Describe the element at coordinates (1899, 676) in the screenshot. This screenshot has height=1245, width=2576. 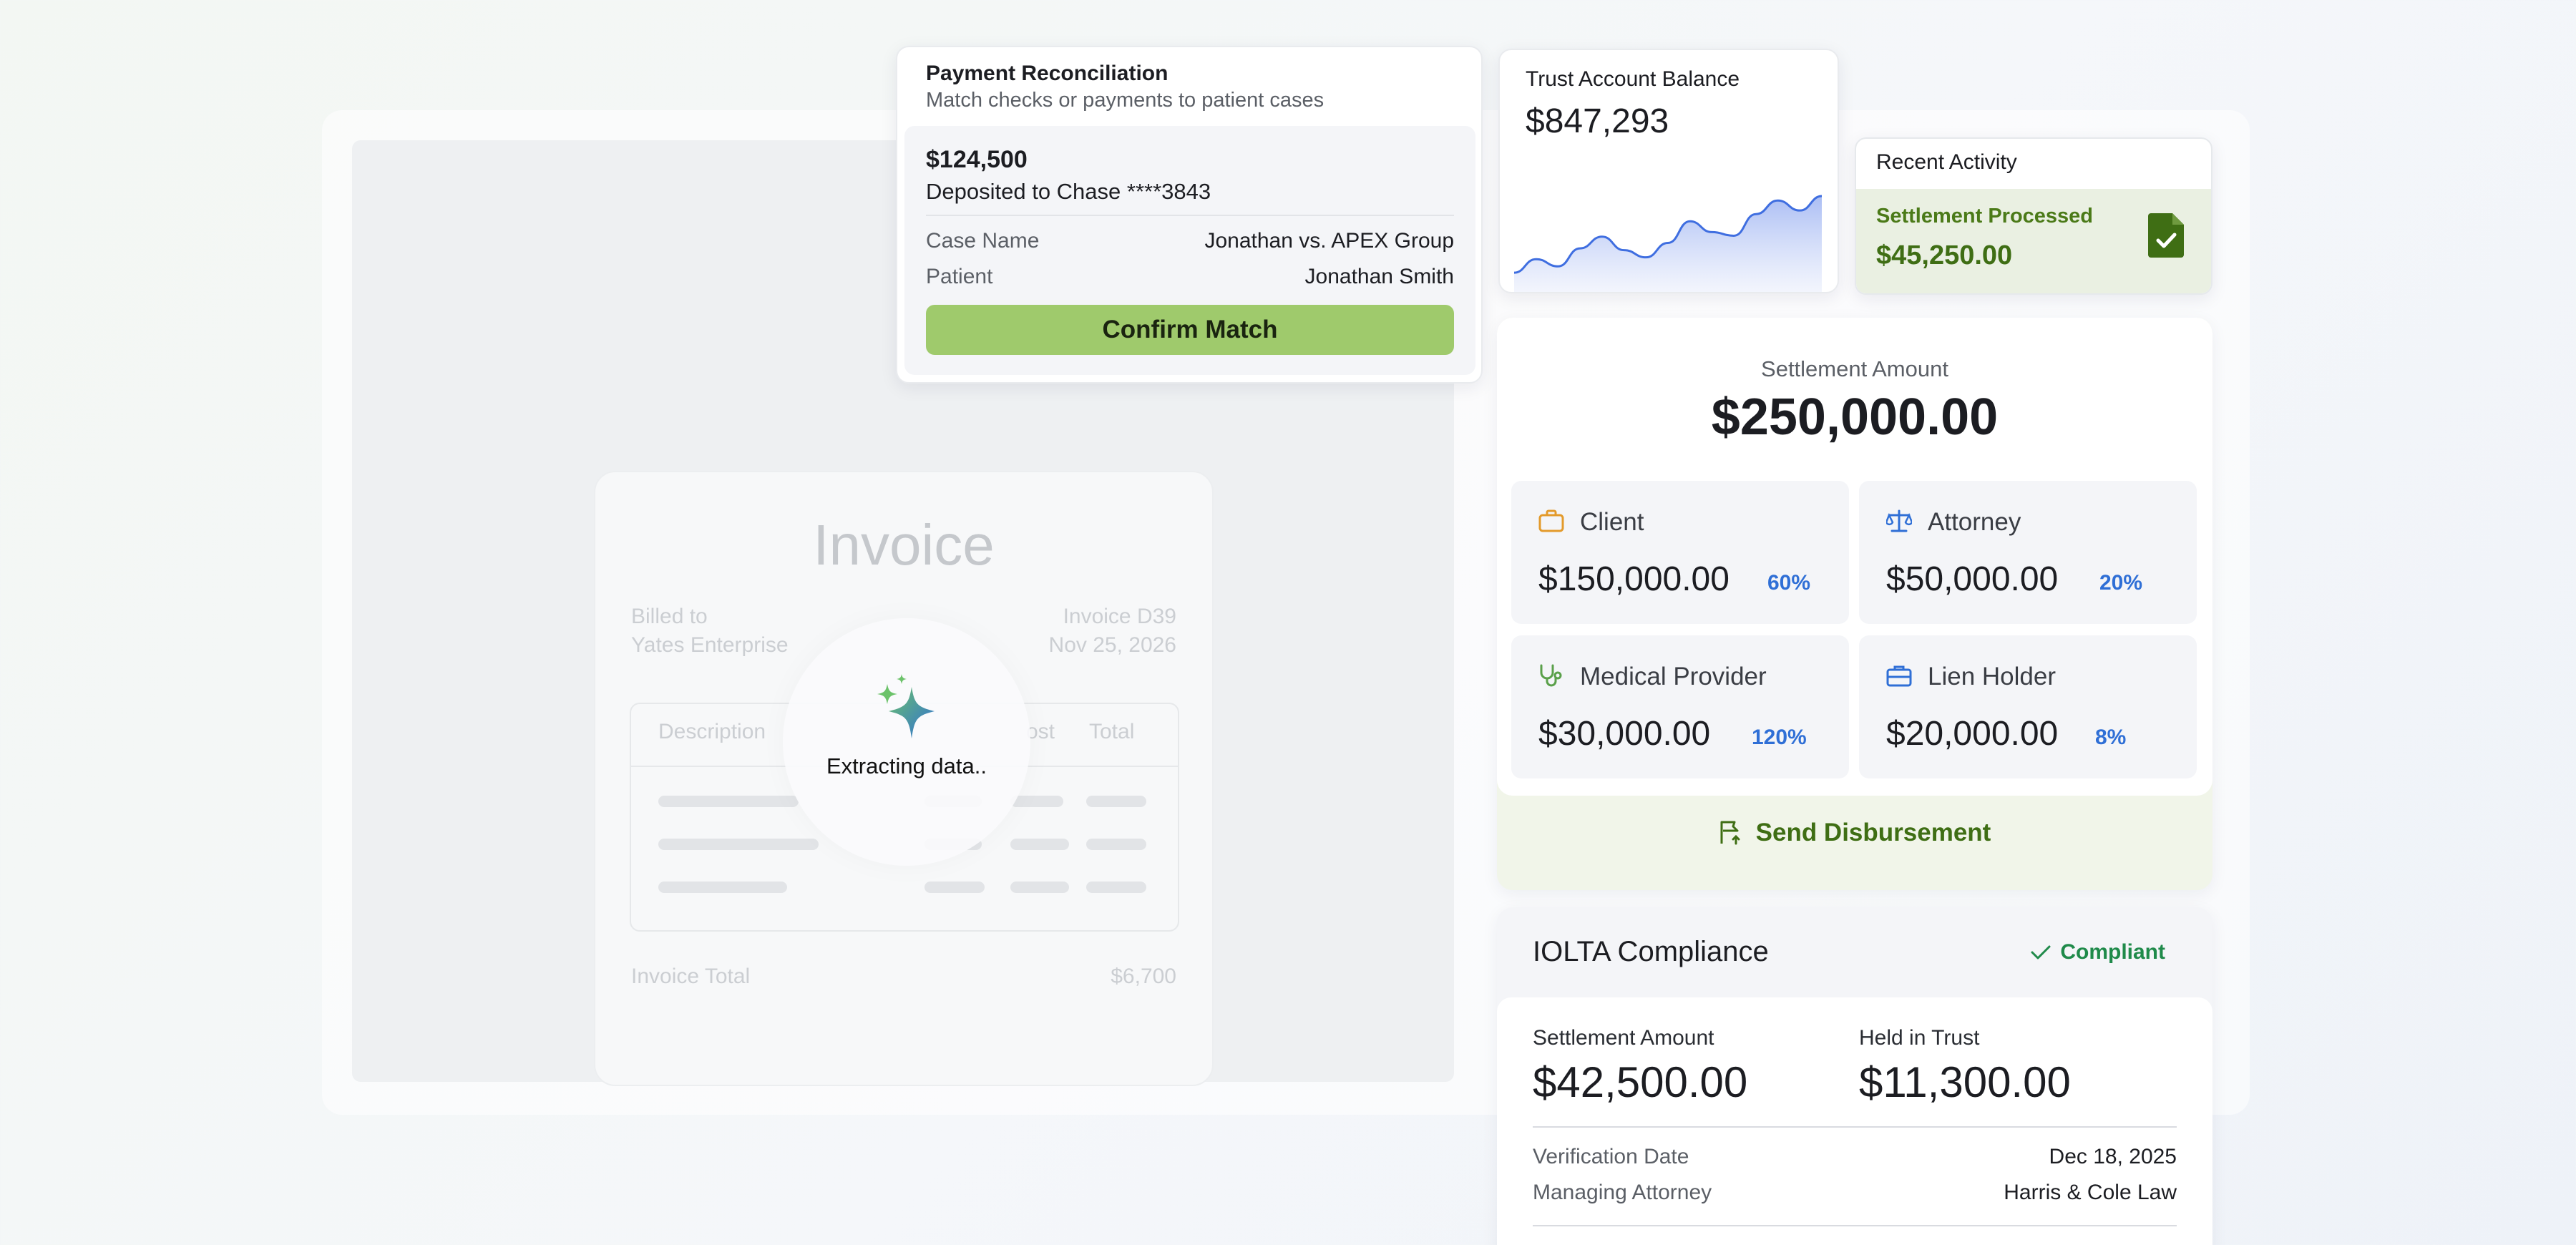
I see `toolbox-icon` at that location.